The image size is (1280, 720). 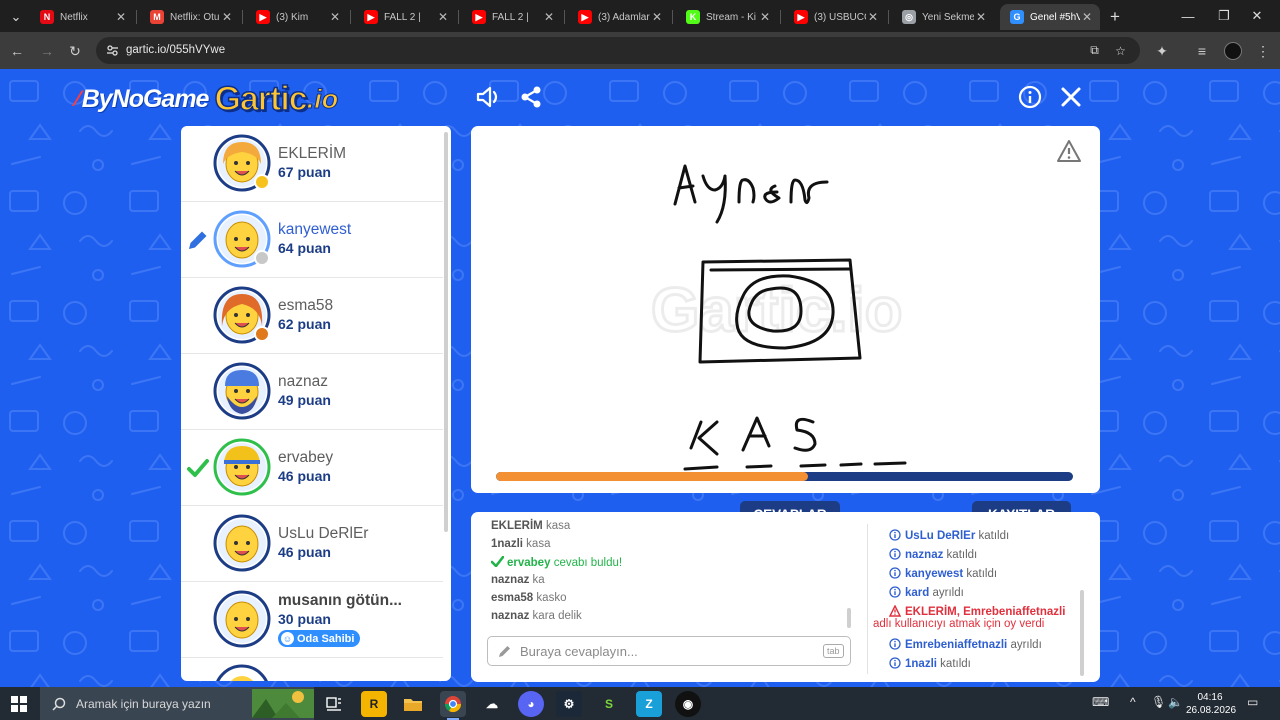 What do you see at coordinates (1069, 151) in the screenshot?
I see `report-warning-icon` at bounding box center [1069, 151].